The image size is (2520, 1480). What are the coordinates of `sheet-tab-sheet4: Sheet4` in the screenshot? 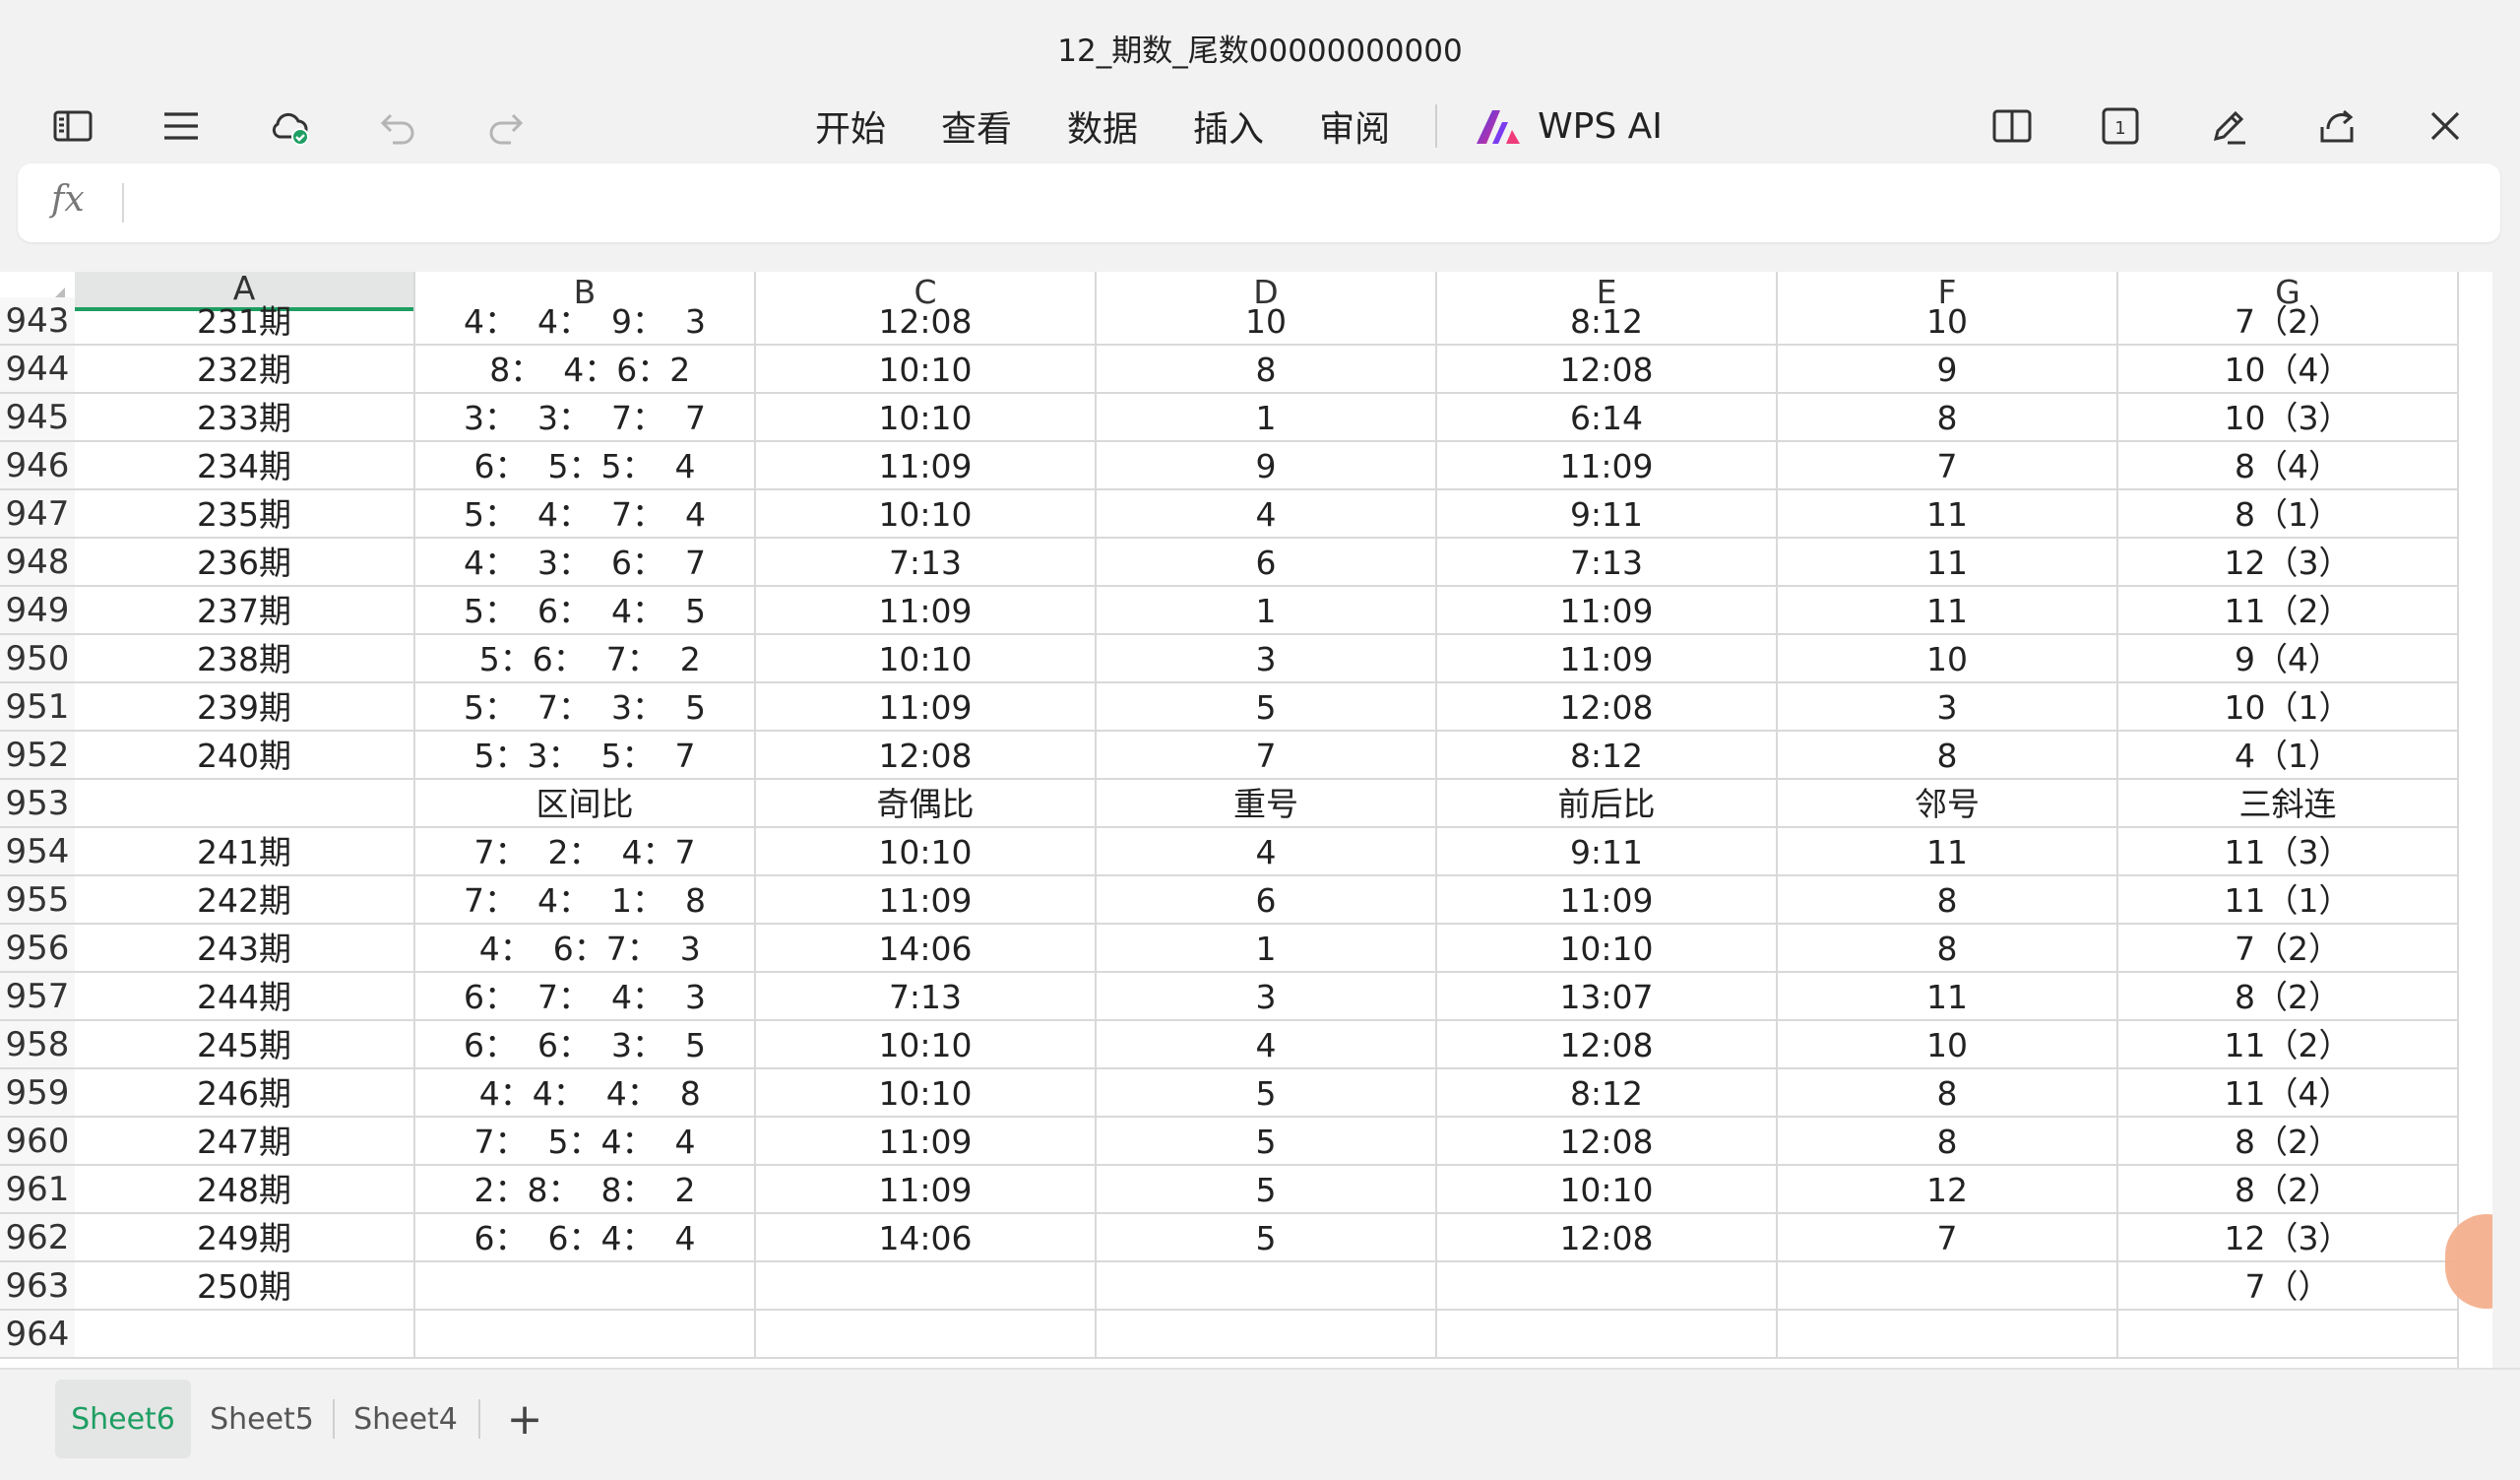 It's located at (405, 1419).